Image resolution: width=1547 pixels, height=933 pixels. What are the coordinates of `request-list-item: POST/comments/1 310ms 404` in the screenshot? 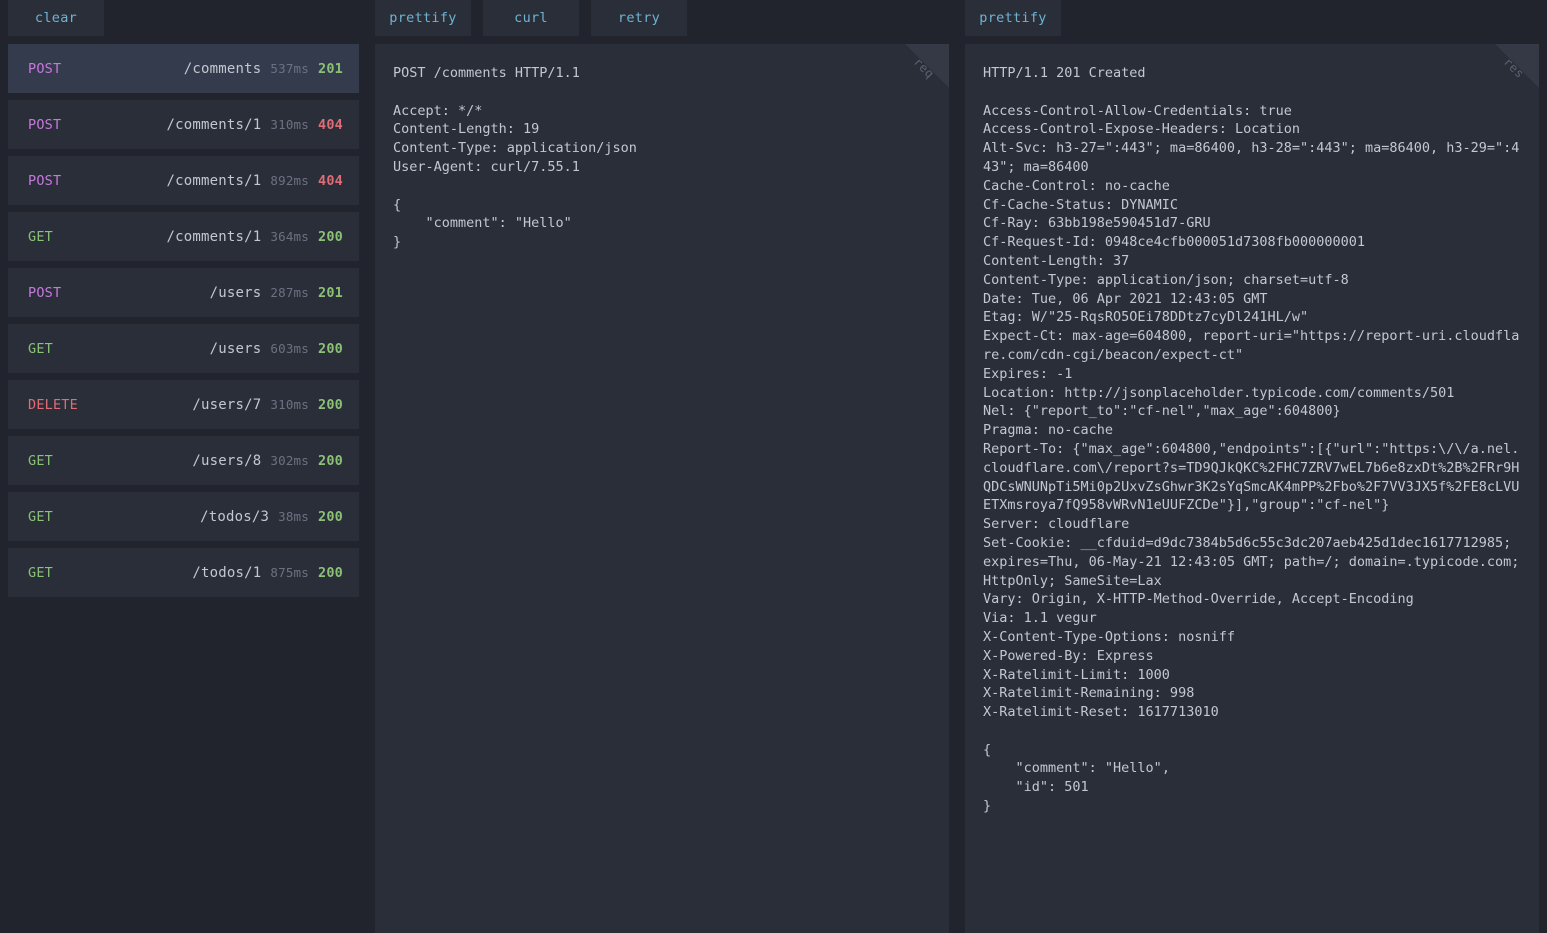 It's located at (183, 124).